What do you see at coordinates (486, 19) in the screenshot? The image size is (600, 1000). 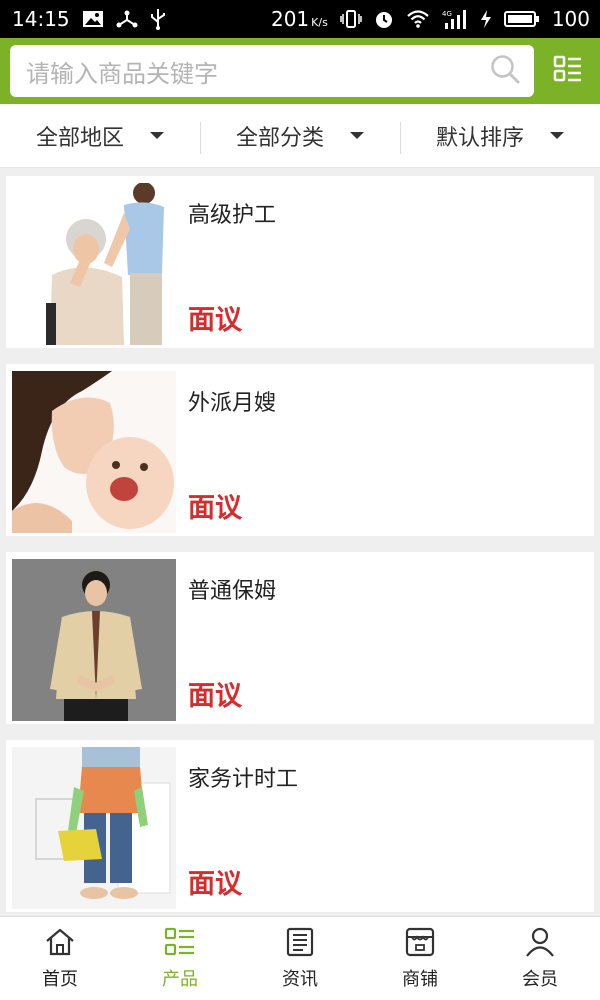 I see `charging-icon` at bounding box center [486, 19].